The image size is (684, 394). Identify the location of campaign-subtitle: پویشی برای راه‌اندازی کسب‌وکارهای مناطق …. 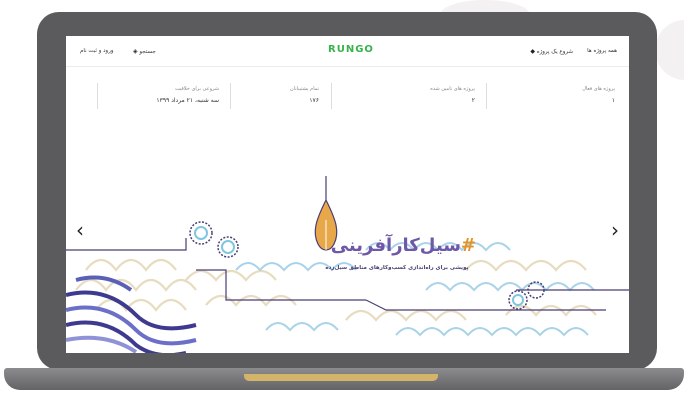
(397, 268).